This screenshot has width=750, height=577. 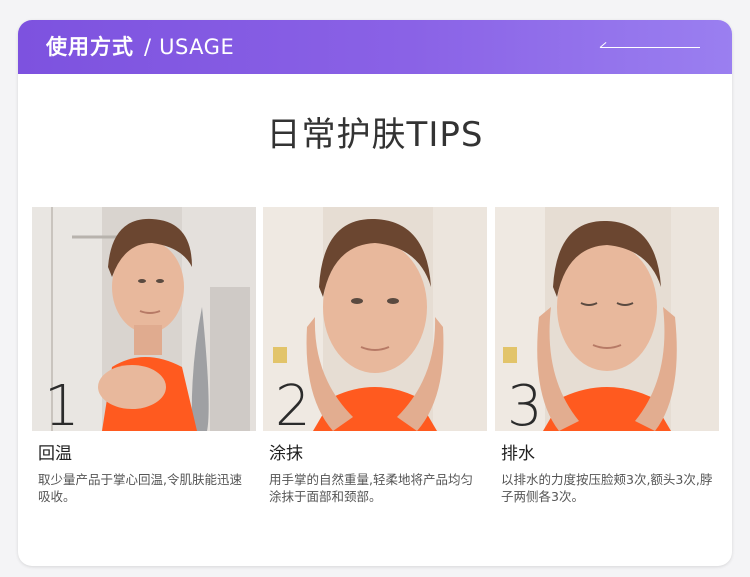 I want to click on usage-header: 使用方式 / USAGE, so click(x=375, y=47).